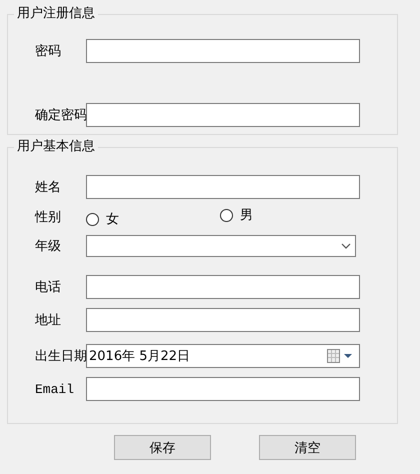  I want to click on field-label: 出生日期, so click(60, 356).